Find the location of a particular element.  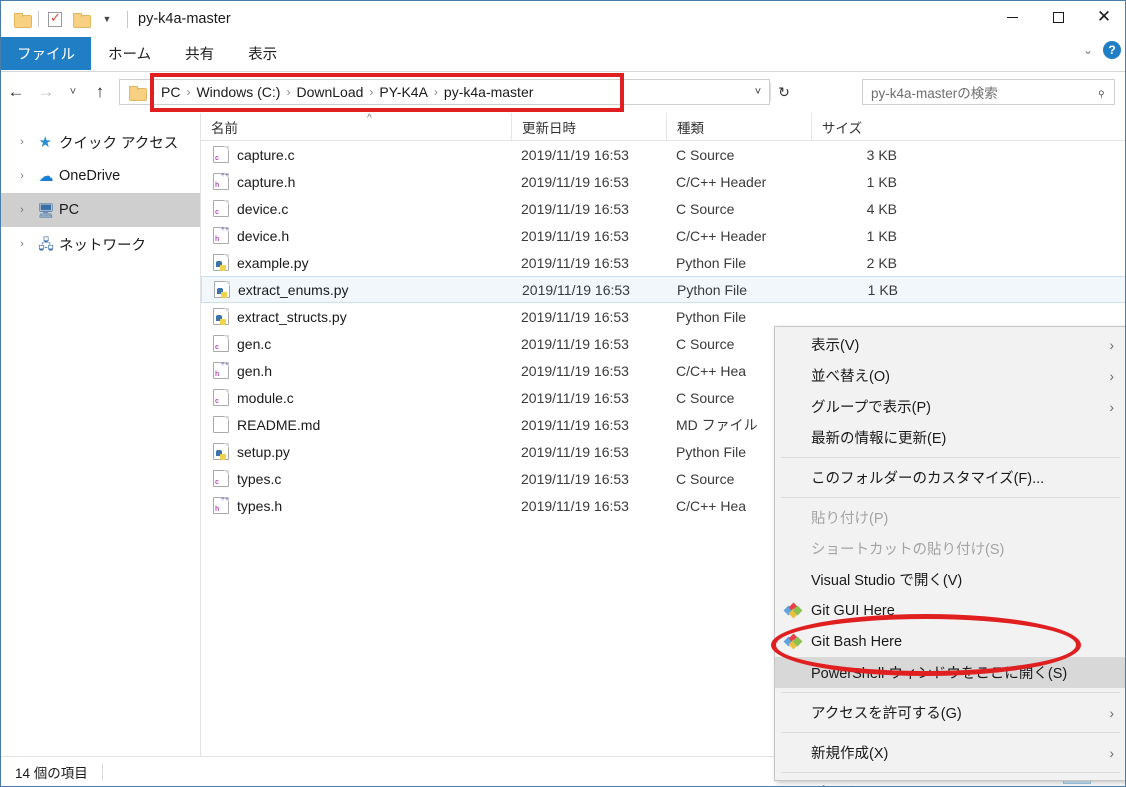

chevron-down-icon: ⌄ is located at coordinates (1088, 50).